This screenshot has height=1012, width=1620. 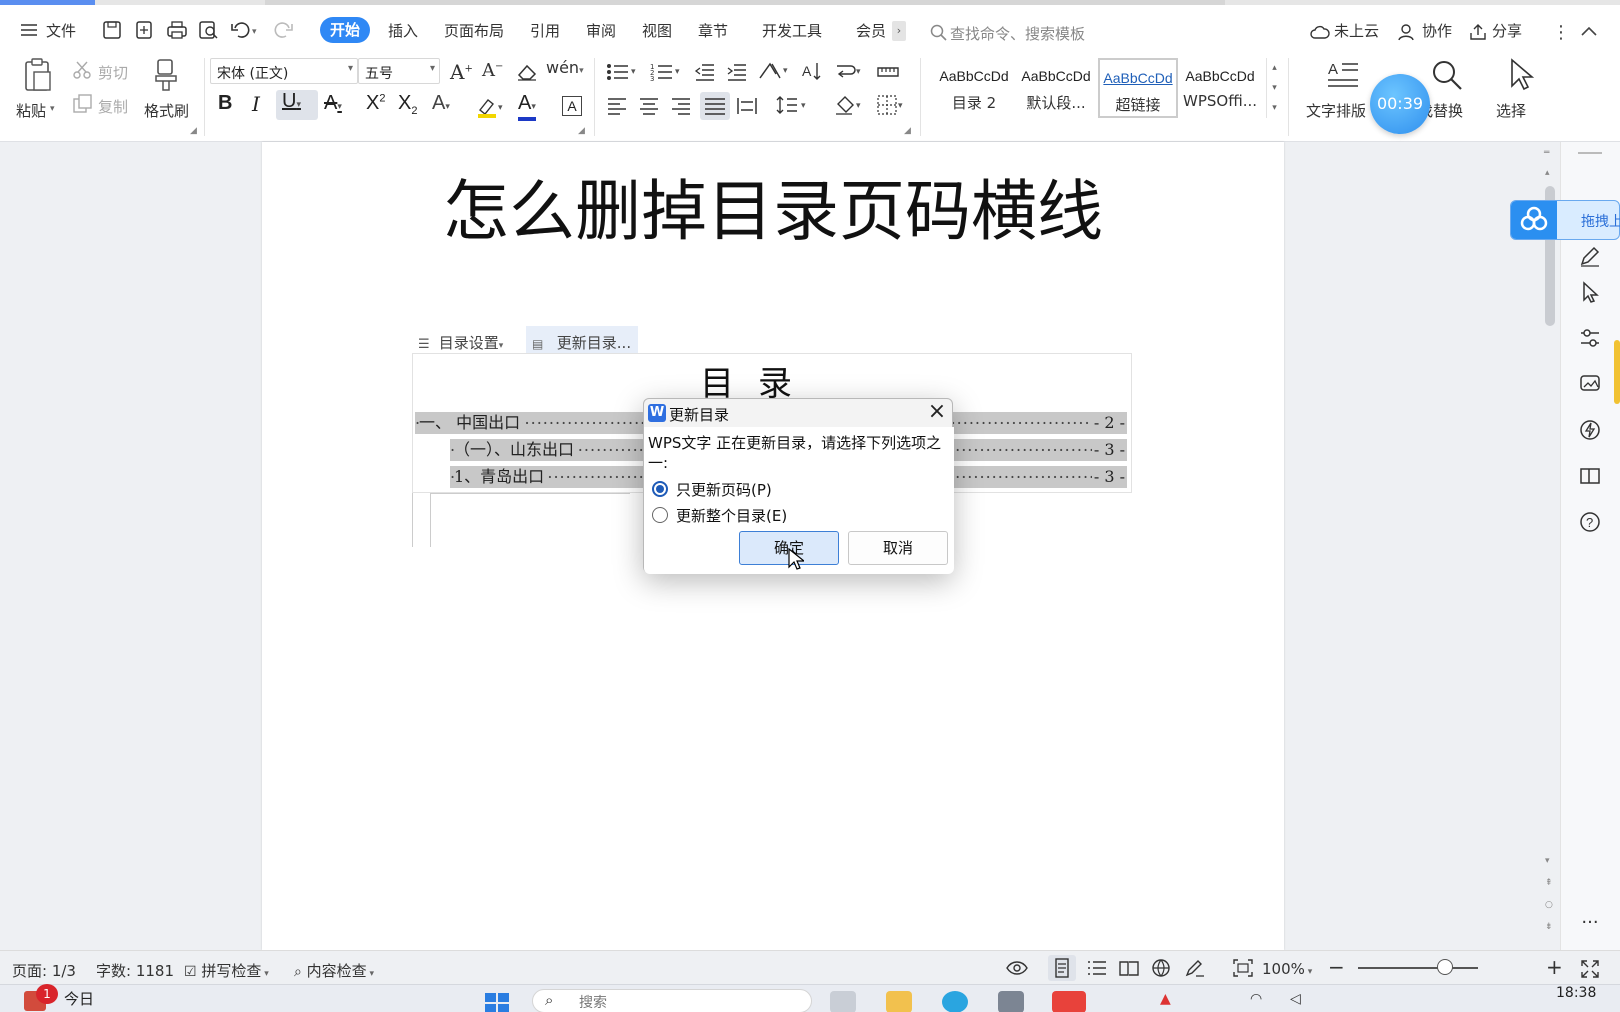 I want to click on strikethrough-icon: A▾, so click(x=333, y=103).